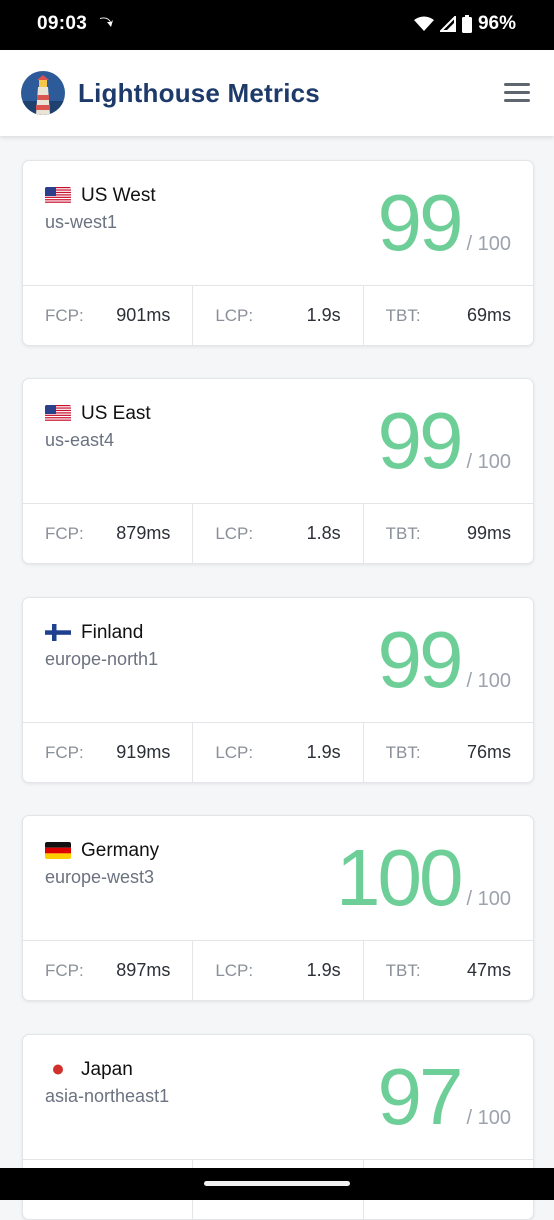 The height and width of the screenshot is (1220, 554). What do you see at coordinates (143, 533) in the screenshot?
I see `metric-value: 879ms` at bounding box center [143, 533].